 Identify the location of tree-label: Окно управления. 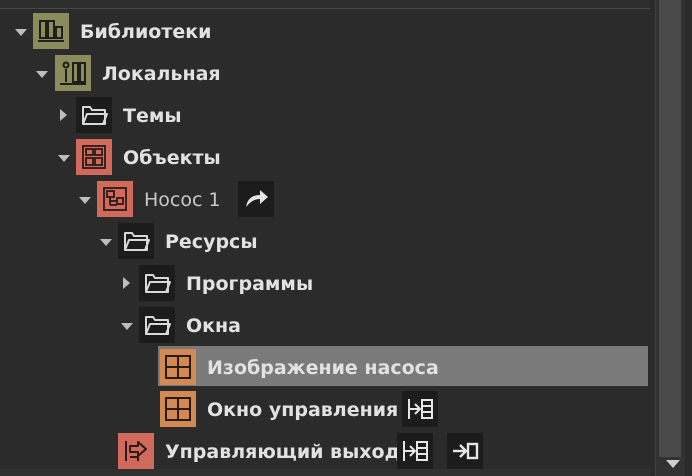
(303, 410).